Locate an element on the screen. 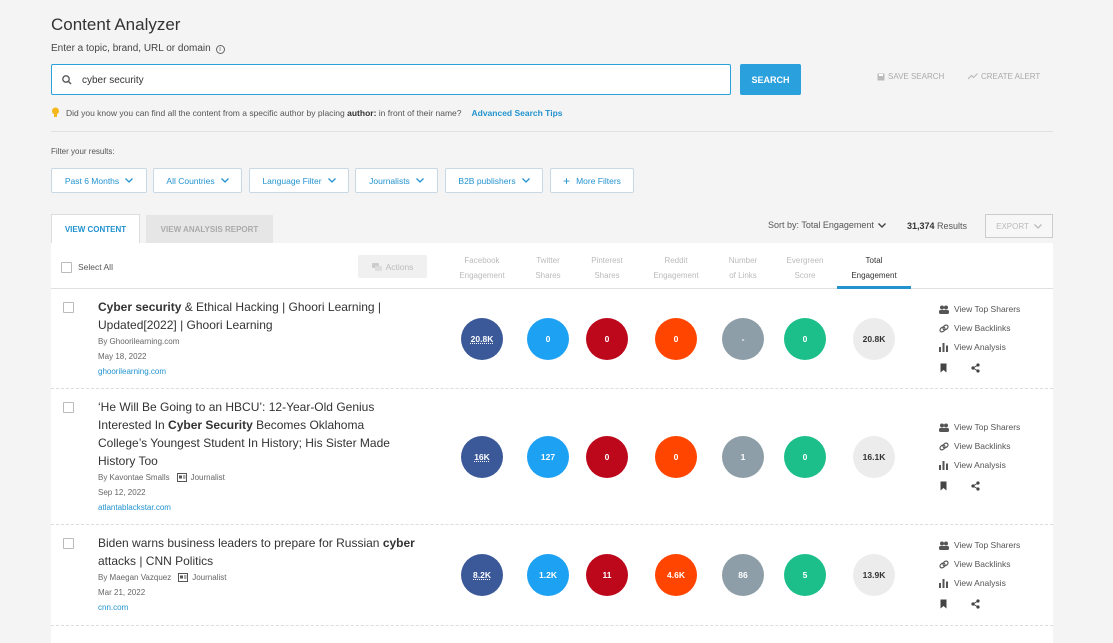 Image resolution: width=1113 pixels, height=643 pixels. search-input is located at coordinates (402, 80).